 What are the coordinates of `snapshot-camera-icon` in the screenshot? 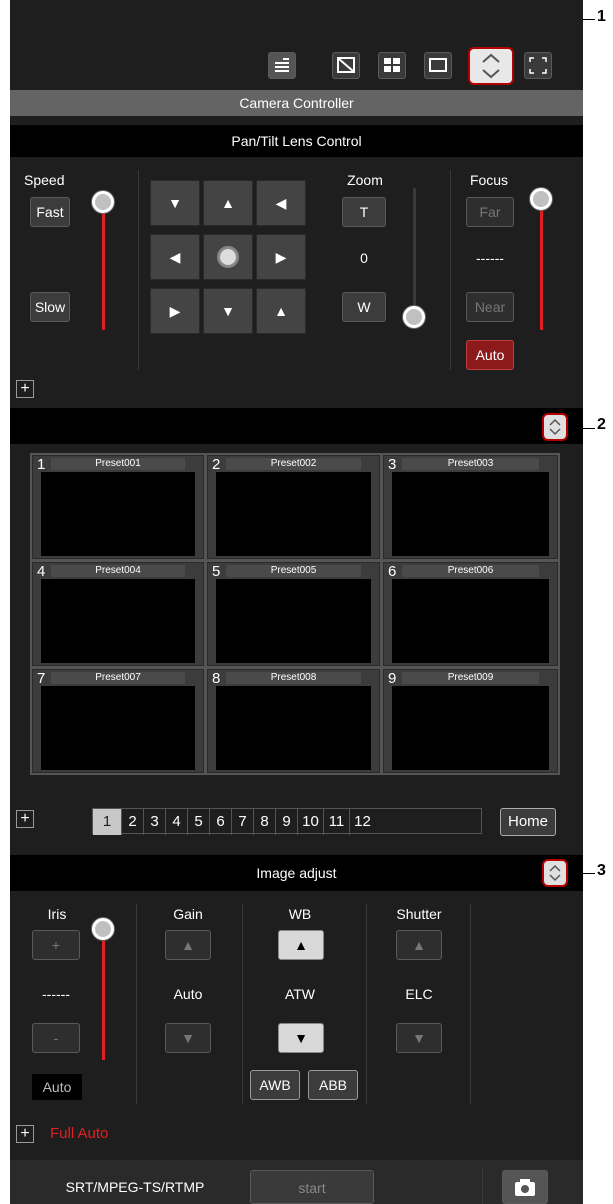 It's located at (525, 1187).